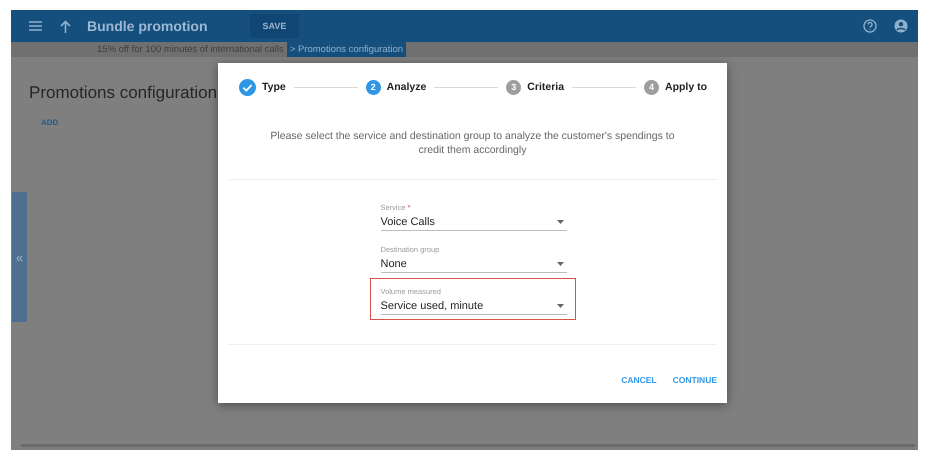 The width and height of the screenshot is (926, 450). I want to click on page-heading: Promotions configuration, so click(123, 93).